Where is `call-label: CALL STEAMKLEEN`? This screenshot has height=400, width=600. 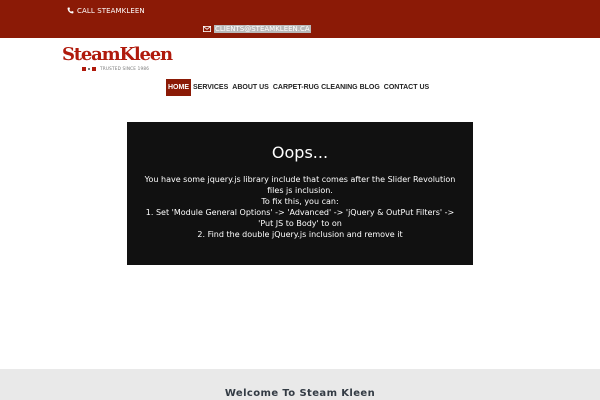
call-label: CALL STEAMKLEEN is located at coordinates (111, 10).